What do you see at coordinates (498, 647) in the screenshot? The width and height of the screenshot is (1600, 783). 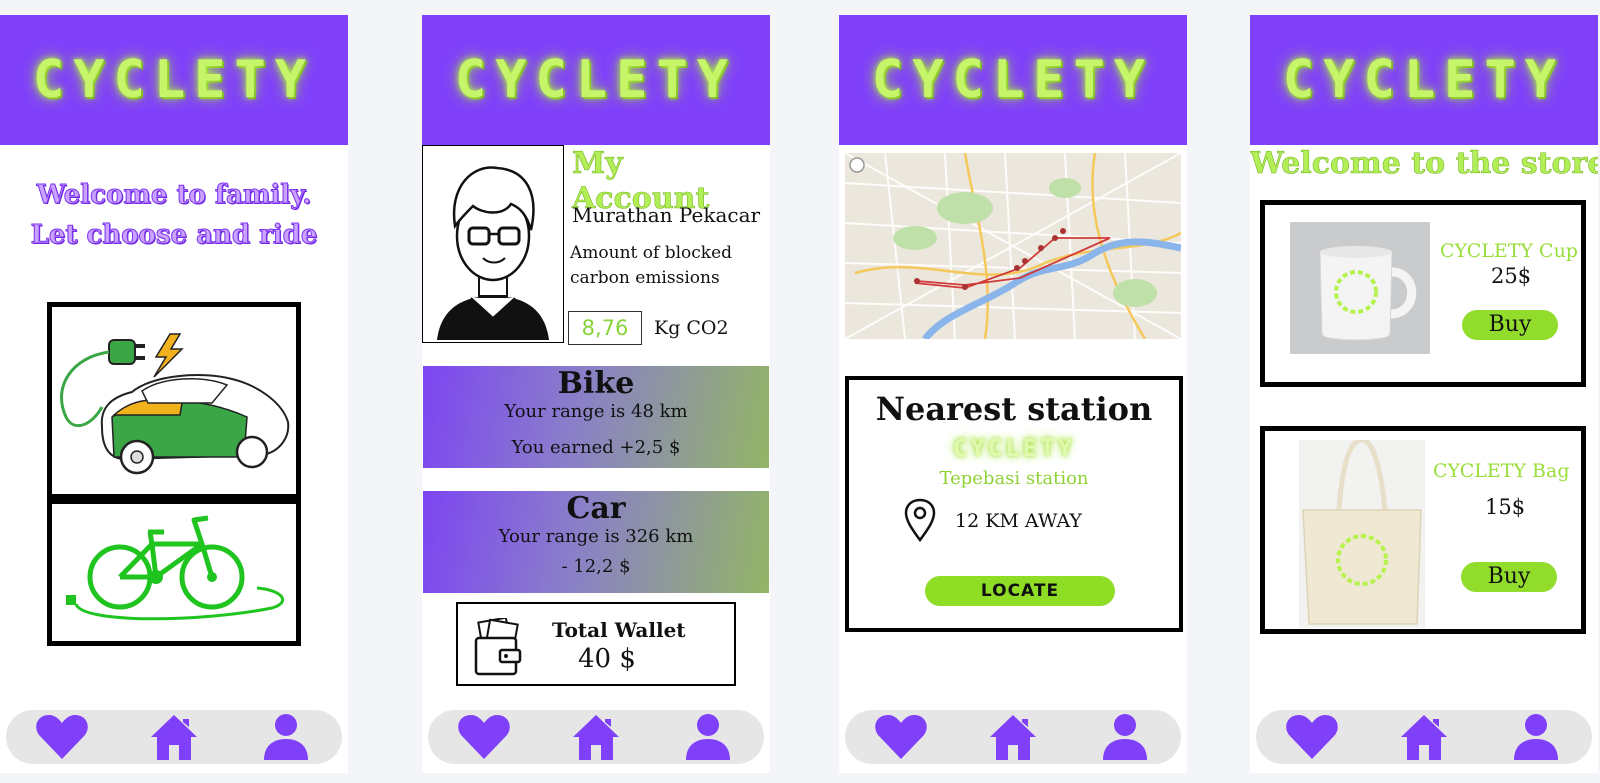 I see `wallet-icon` at bounding box center [498, 647].